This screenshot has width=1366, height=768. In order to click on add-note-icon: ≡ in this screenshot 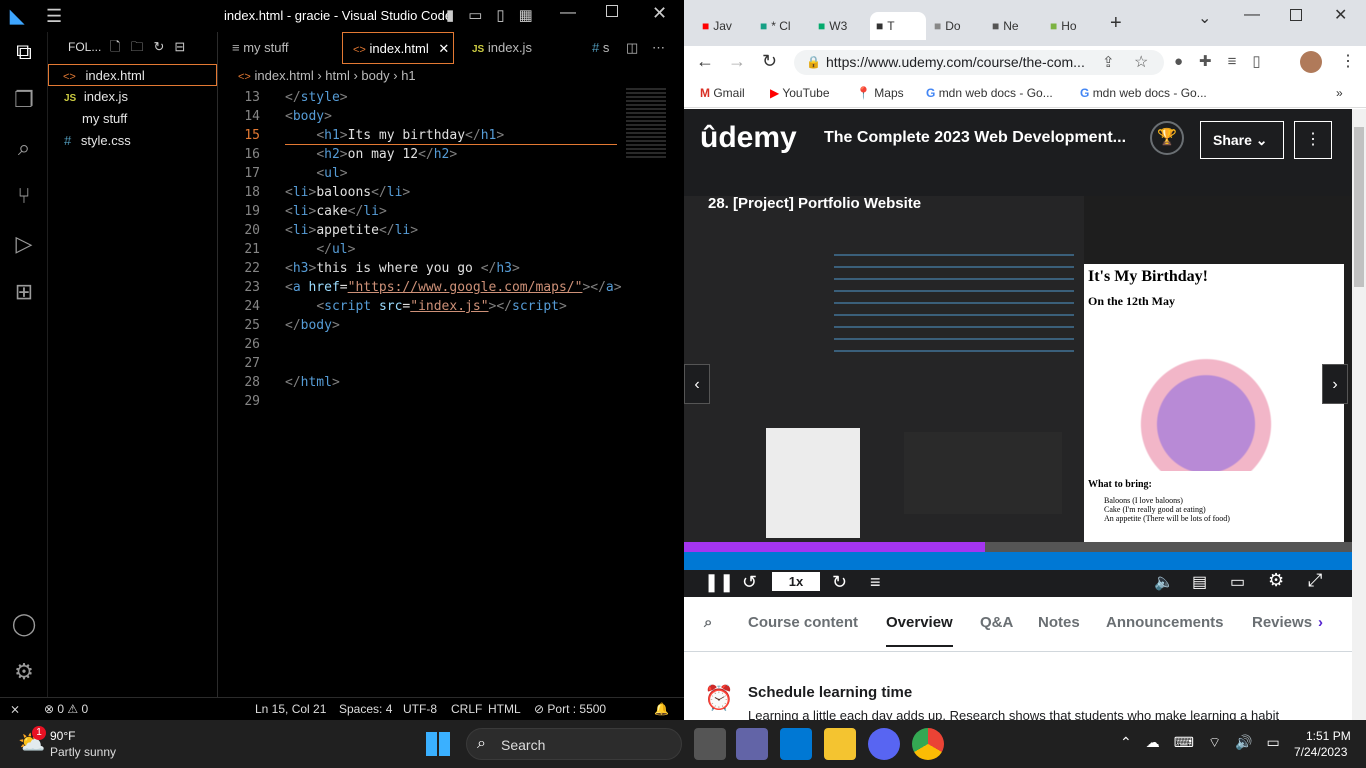, I will do `click(875, 582)`.